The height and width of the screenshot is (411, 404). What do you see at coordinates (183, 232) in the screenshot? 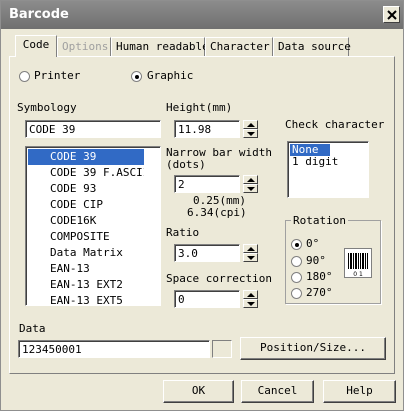
I see `ratio-label: Ratio` at bounding box center [183, 232].